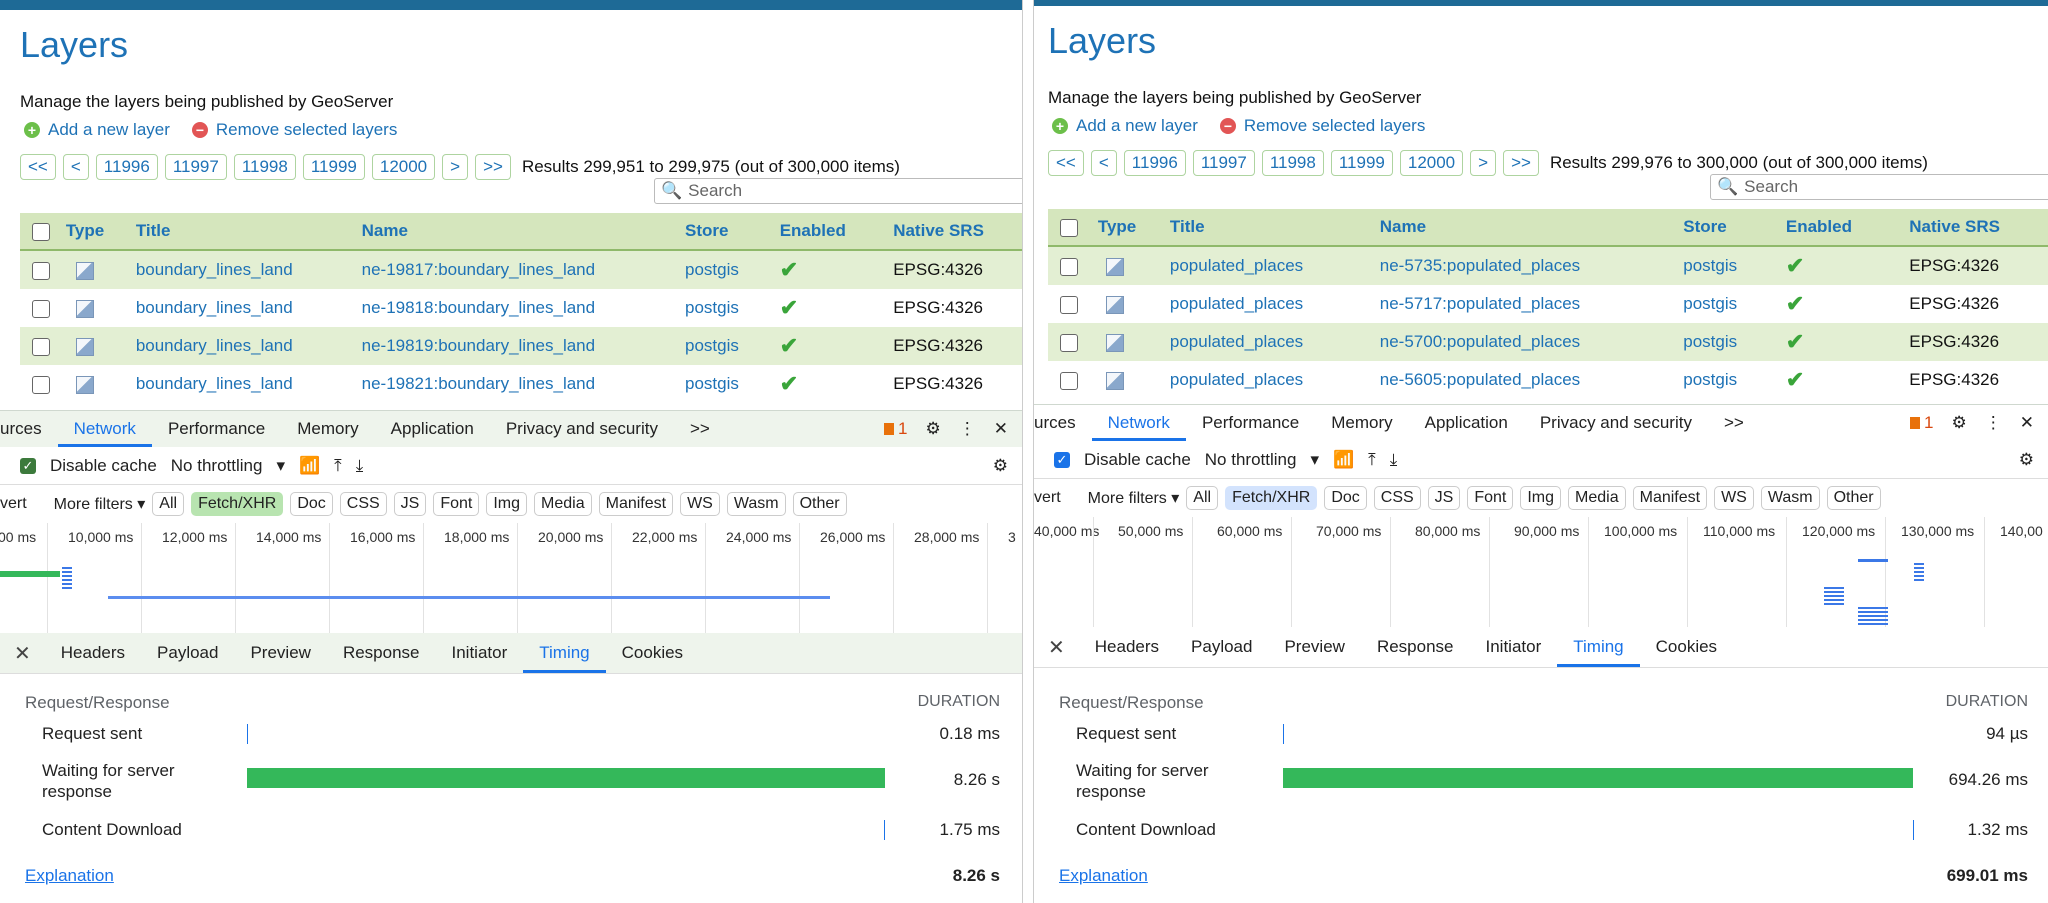 The height and width of the screenshot is (903, 2048). What do you see at coordinates (1531, 228) in the screenshot?
I see `col-name: Name` at bounding box center [1531, 228].